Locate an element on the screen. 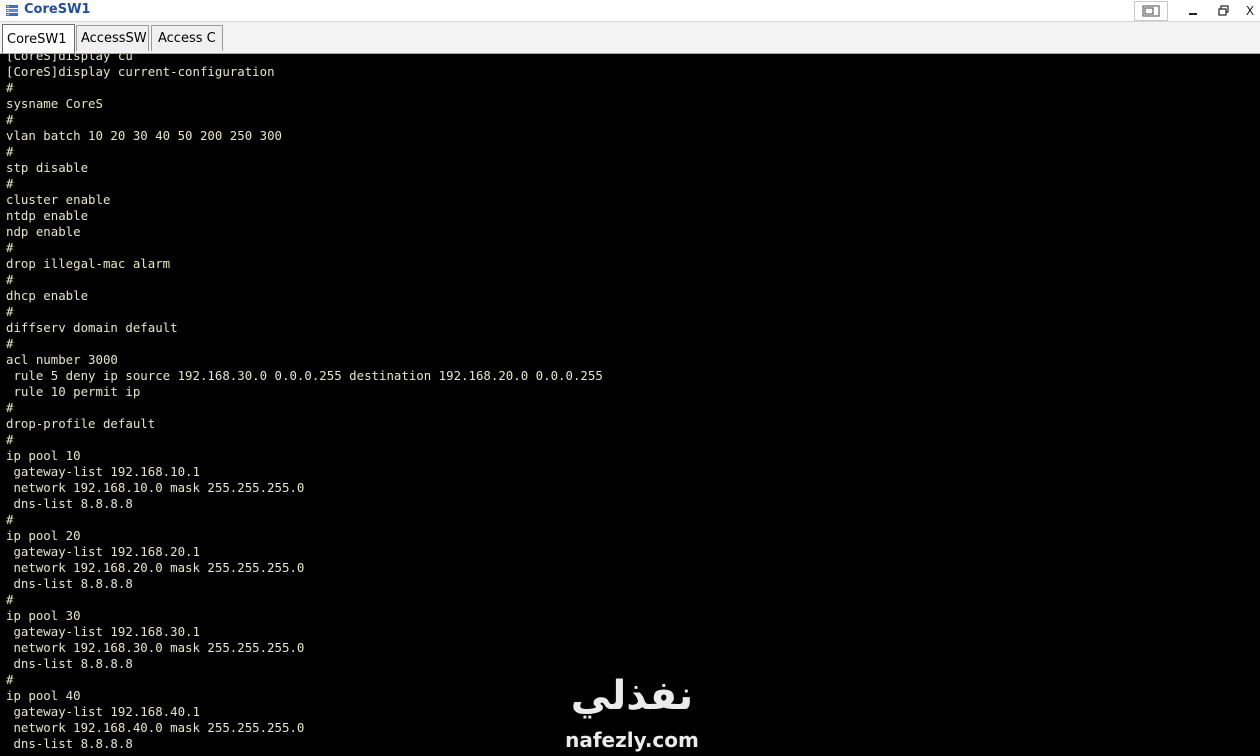 This screenshot has height=756, width=1260. tab-coresw1: CoreSW1 is located at coordinates (38, 38).